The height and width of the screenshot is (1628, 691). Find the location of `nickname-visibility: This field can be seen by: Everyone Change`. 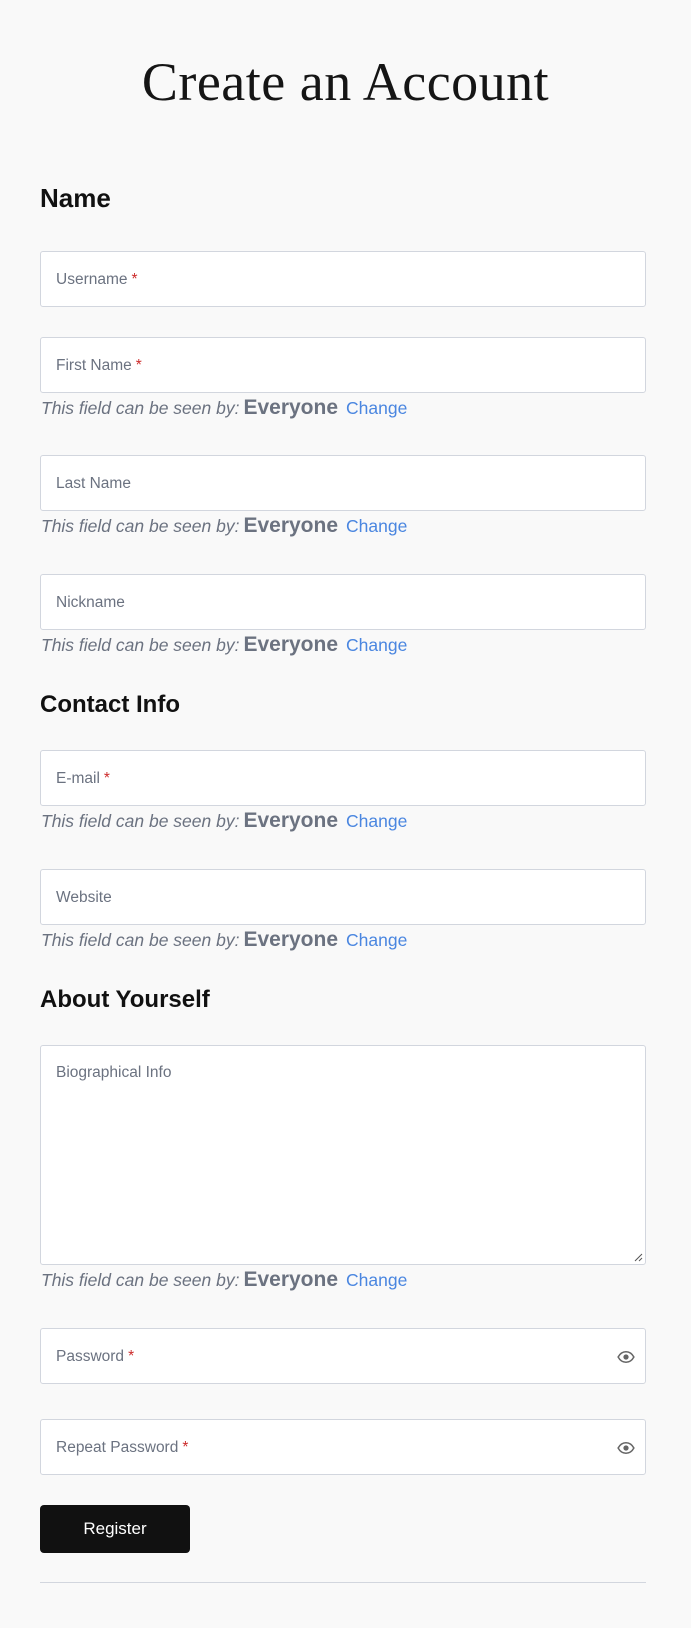

nickname-visibility: This field can be seen by: Everyone Change is located at coordinates (224, 645).